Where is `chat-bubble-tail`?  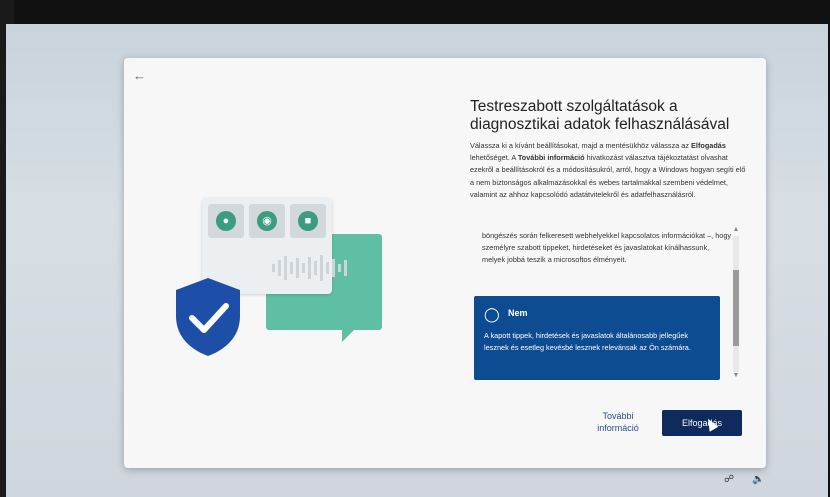 chat-bubble-tail is located at coordinates (350, 334).